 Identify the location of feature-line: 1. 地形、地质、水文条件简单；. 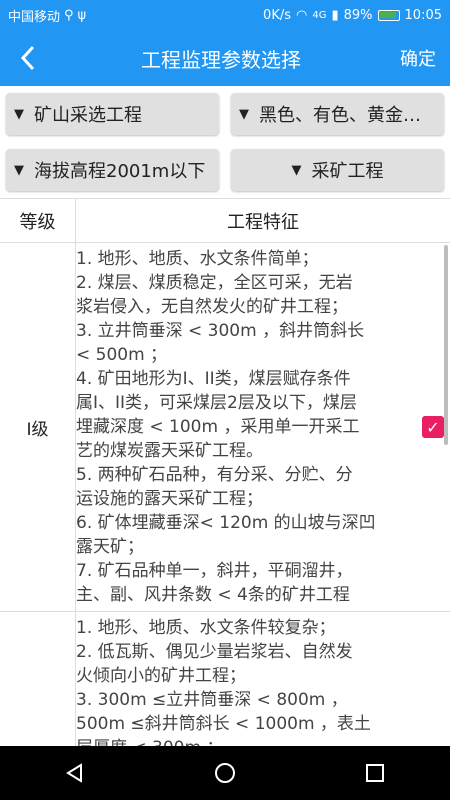
(197, 259).